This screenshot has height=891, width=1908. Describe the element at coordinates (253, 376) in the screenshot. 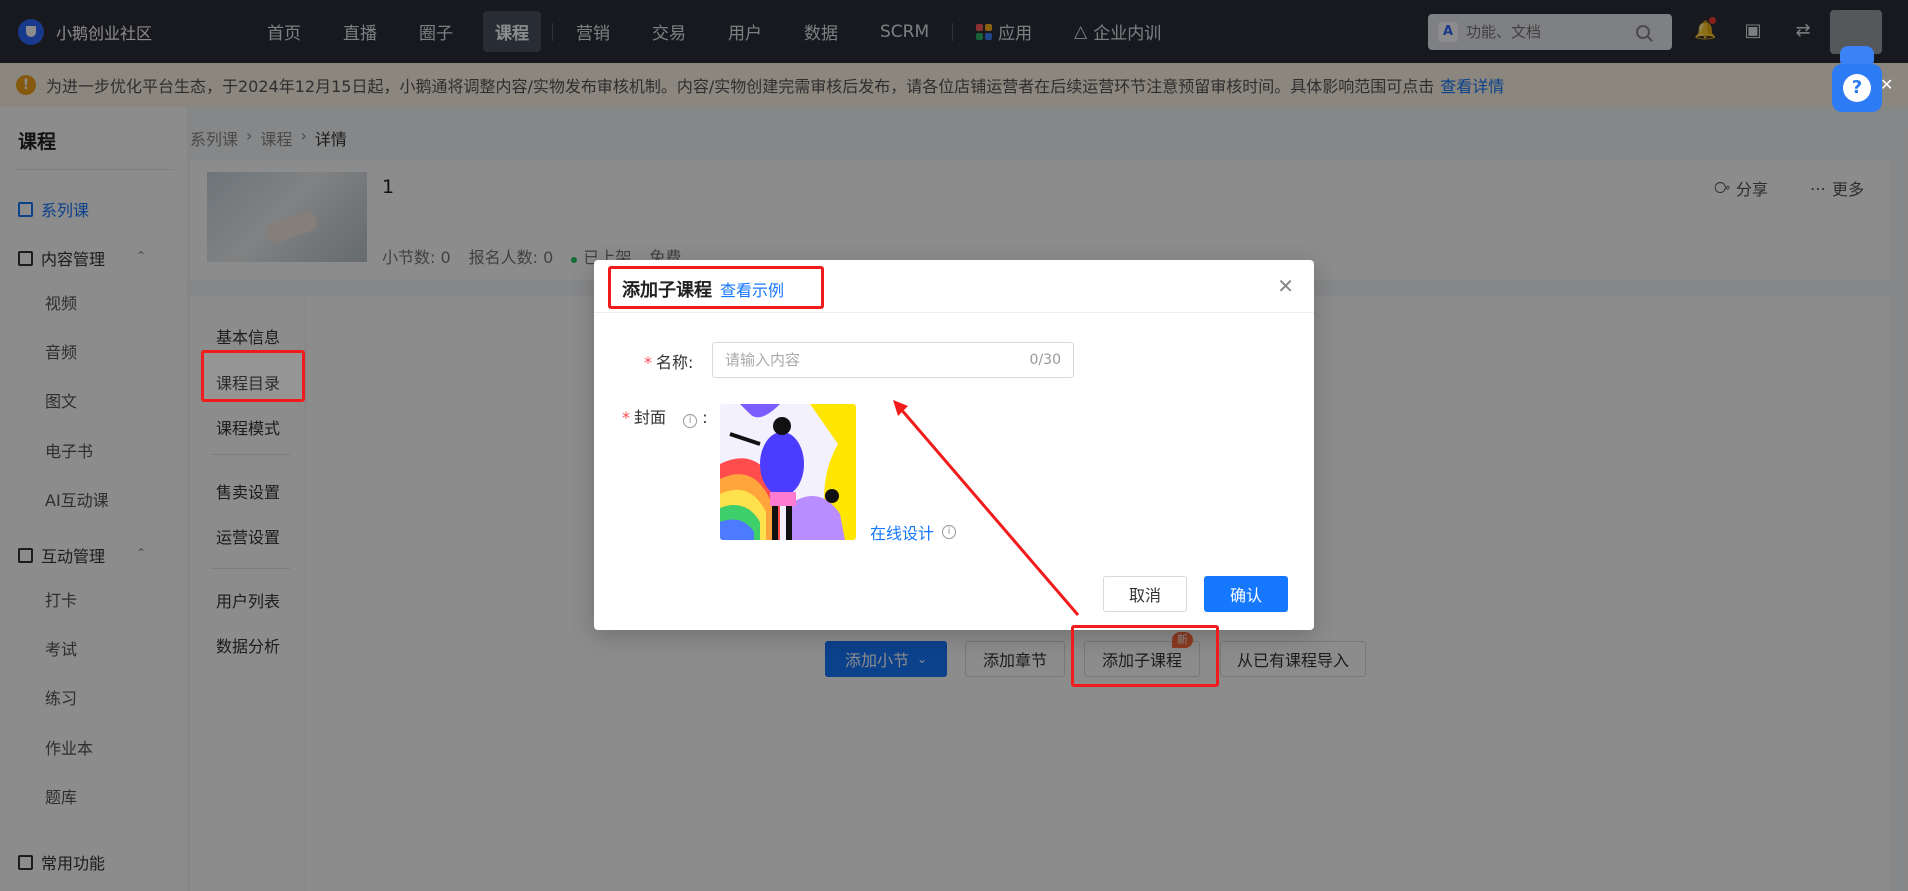

I see `highlight-catalog-tab` at that location.